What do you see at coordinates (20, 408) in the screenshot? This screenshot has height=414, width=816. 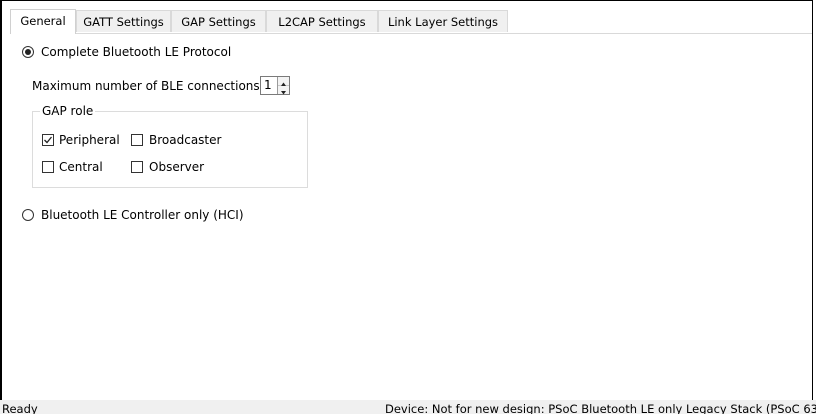 I see `status-ready-text: Ready` at bounding box center [20, 408].